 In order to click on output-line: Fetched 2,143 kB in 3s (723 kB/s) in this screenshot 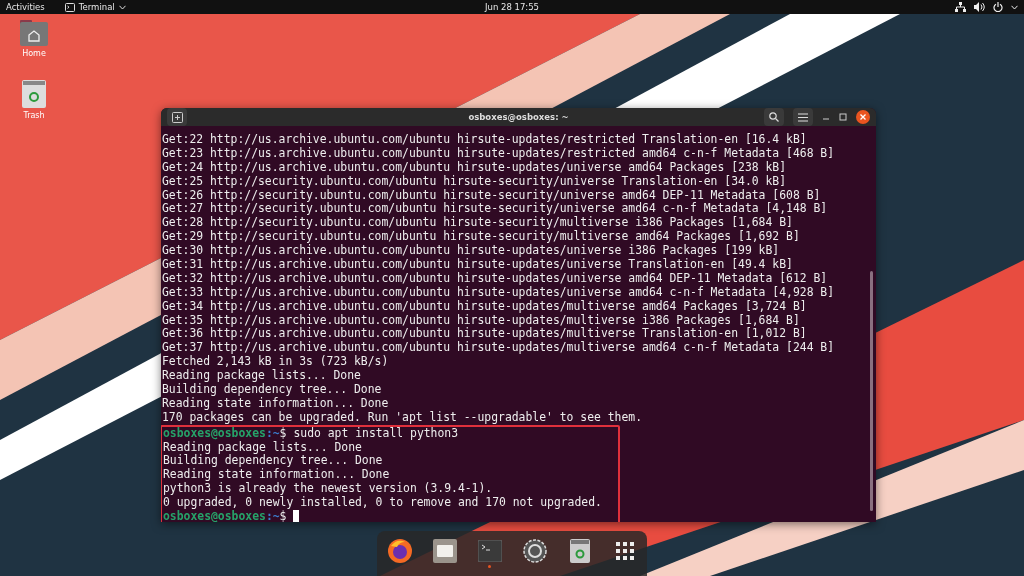, I will do `click(275, 361)`.